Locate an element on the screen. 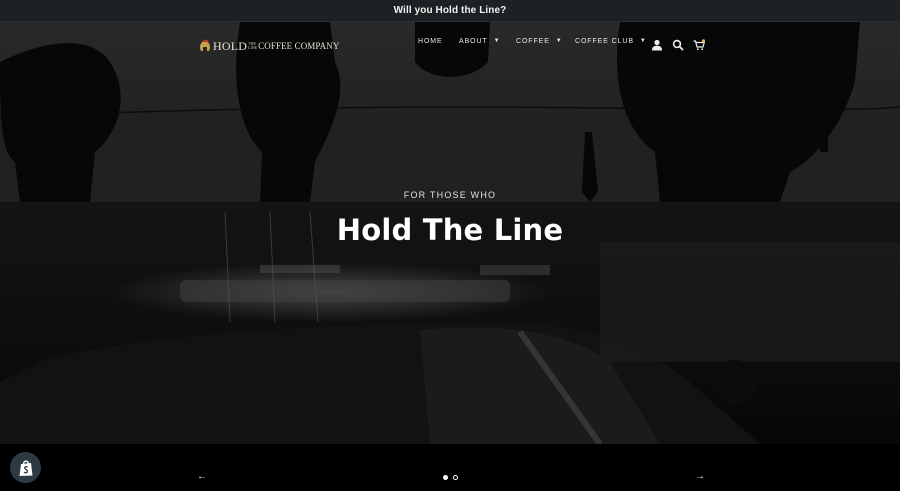 The image size is (900, 491). logo-hold-text: HOLD is located at coordinates (230, 45).